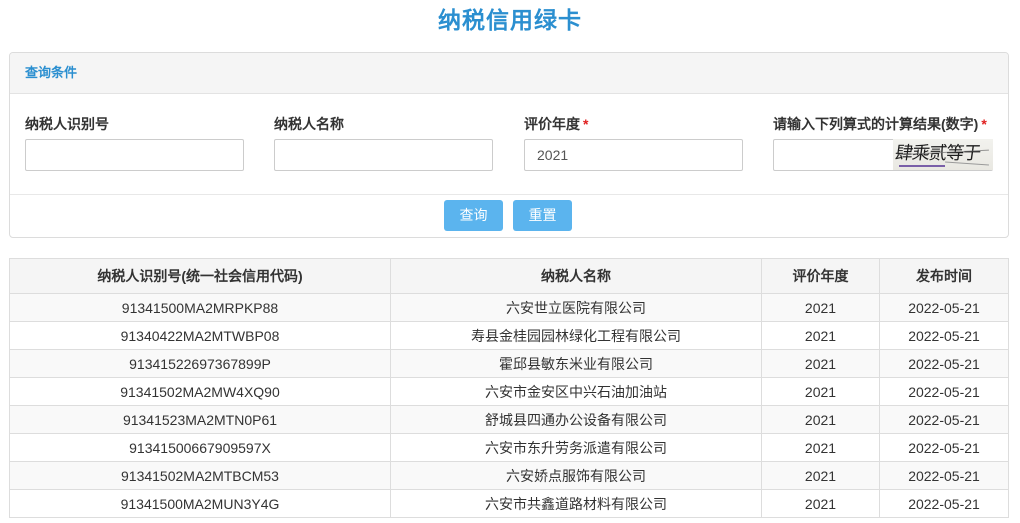 The width and height of the screenshot is (1020, 523). I want to click on taxpayer-name-label: 纳税人名称, so click(309, 124).